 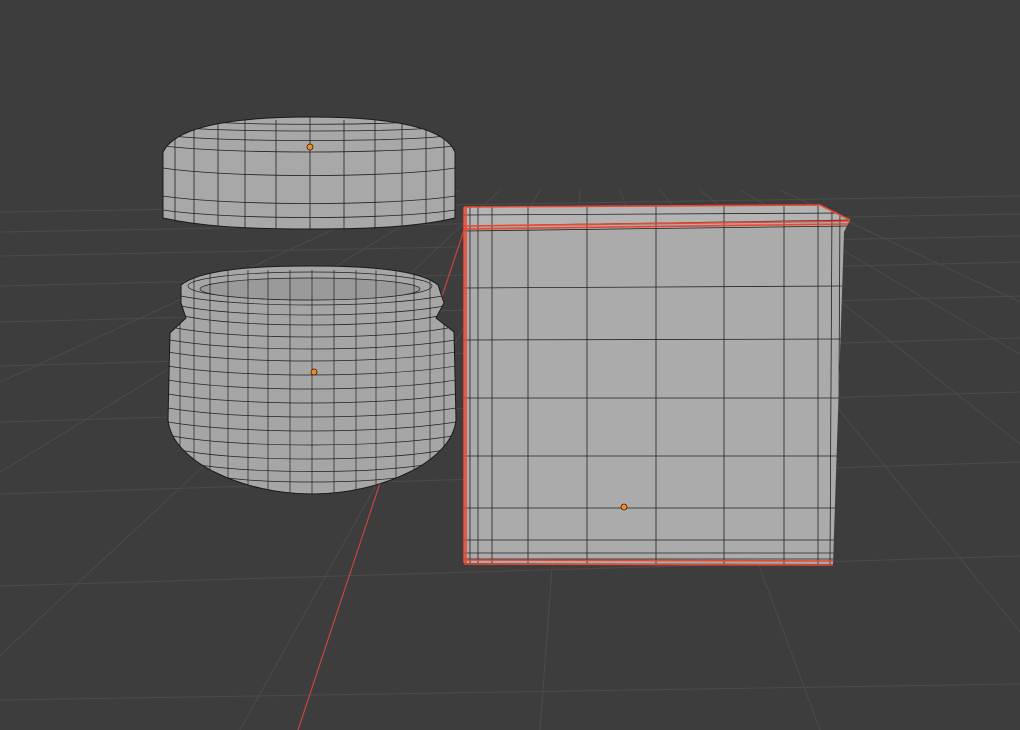 What do you see at coordinates (309, 173) in the screenshot?
I see `jar-lid-mesh` at bounding box center [309, 173].